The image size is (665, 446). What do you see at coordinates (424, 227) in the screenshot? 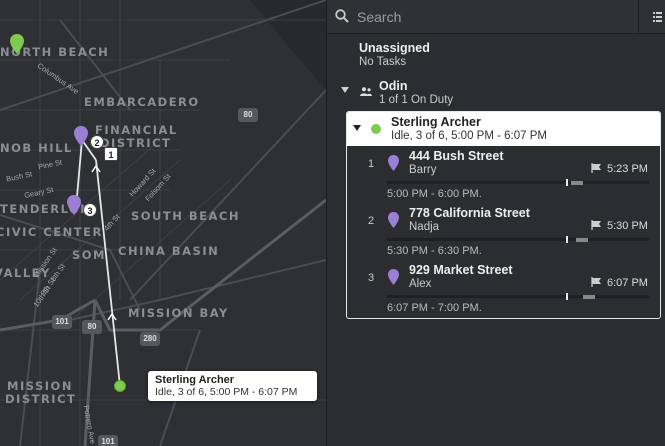
I see `task-recipient: Nadja` at bounding box center [424, 227].